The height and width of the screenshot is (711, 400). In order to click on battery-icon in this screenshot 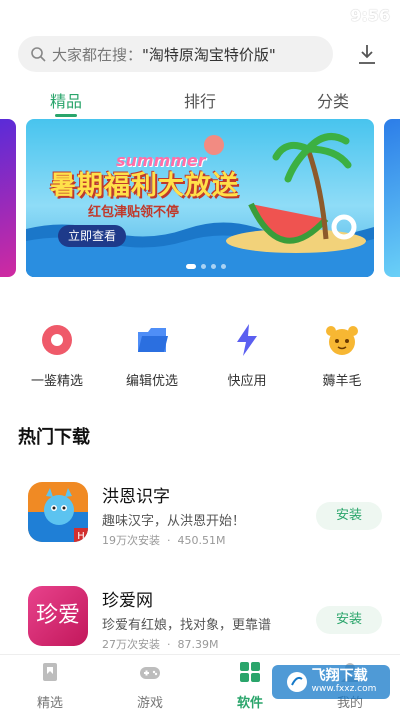, I will do `click(337, 14)`.